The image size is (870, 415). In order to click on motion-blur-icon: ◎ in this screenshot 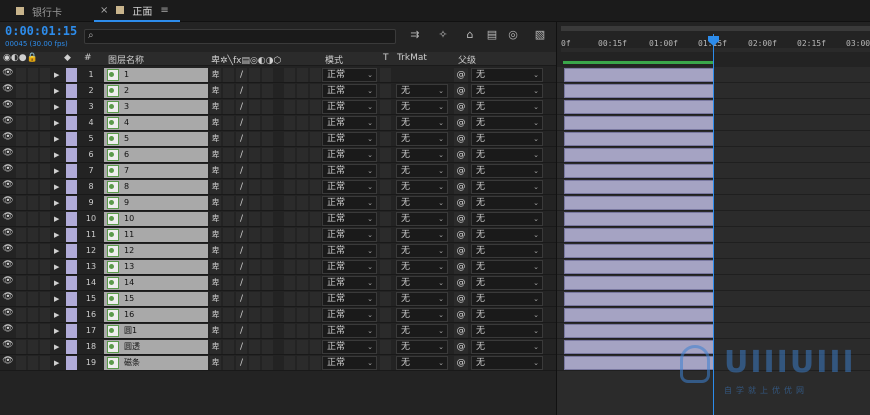, I will do `click(513, 35)`.